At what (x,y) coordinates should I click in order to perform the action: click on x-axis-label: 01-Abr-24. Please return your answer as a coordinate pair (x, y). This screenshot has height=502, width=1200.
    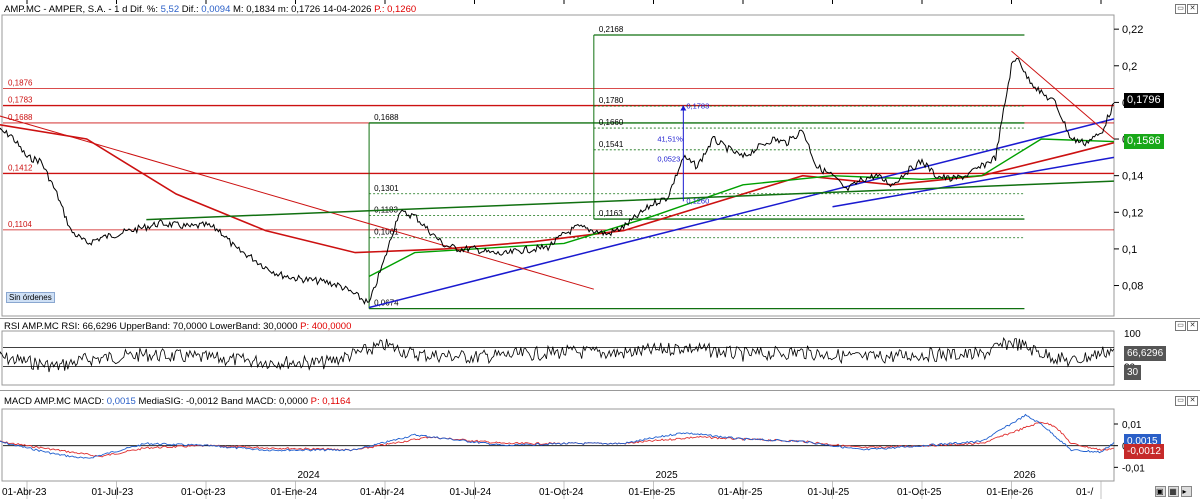
    Looking at the image, I should click on (382, 492).